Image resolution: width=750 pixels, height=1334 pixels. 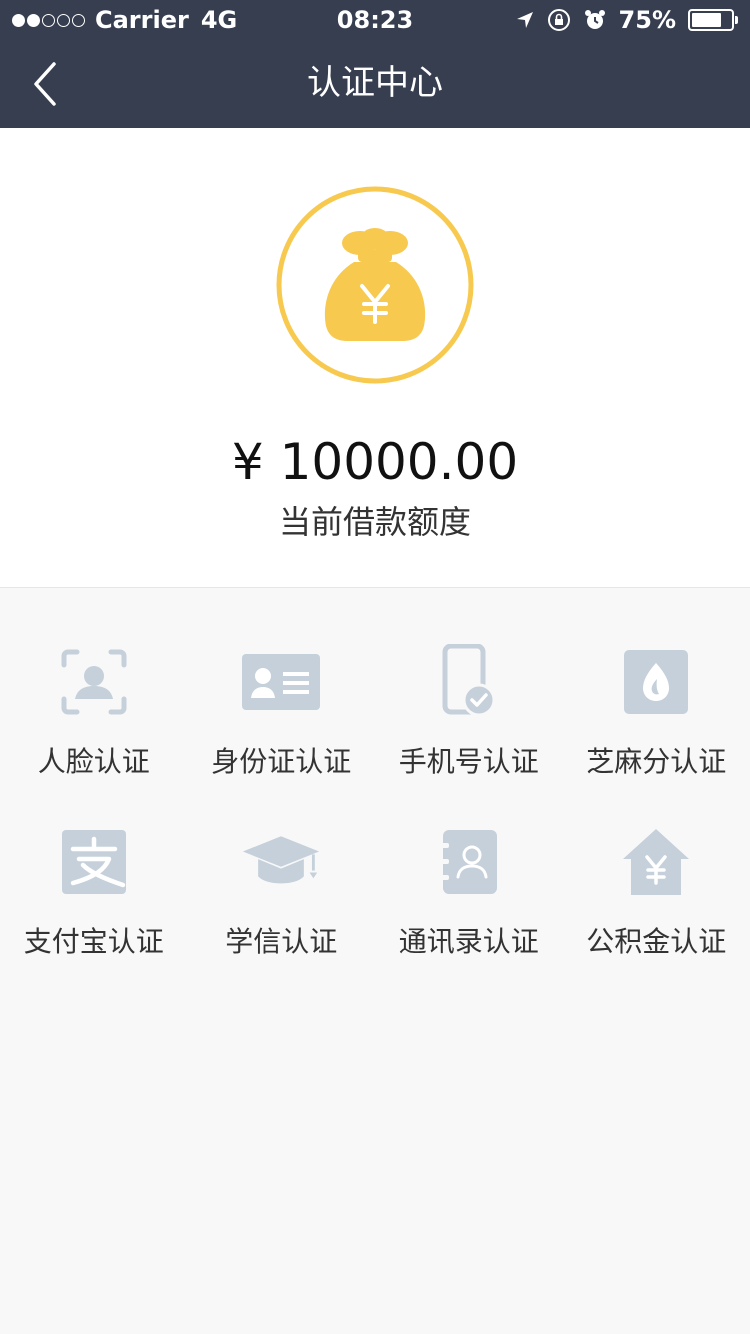 What do you see at coordinates (647, 20) in the screenshot?
I see `battery-percent: 75%` at bounding box center [647, 20].